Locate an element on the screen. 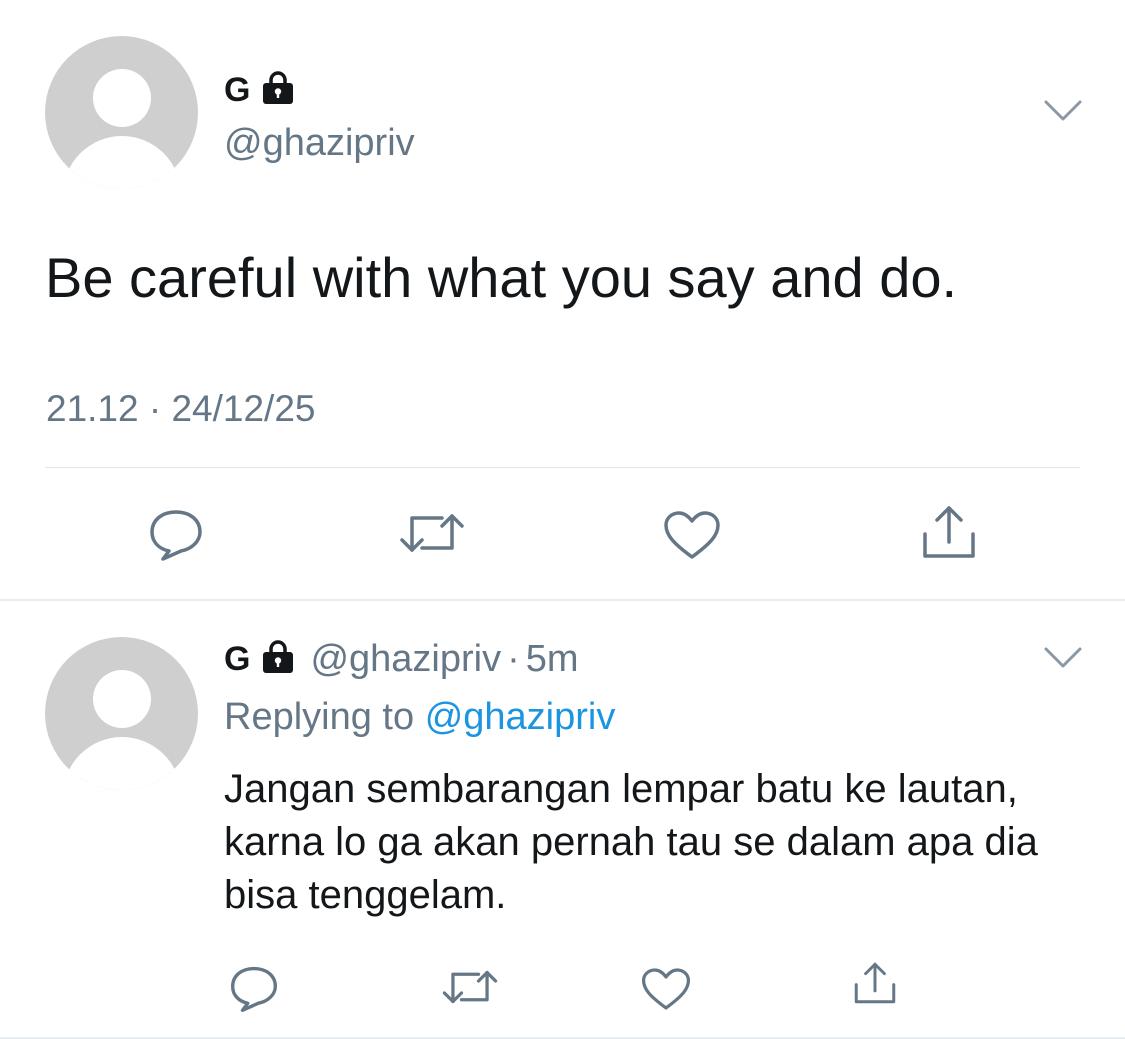  replying-to-label: Replying to is located at coordinates (319, 717).